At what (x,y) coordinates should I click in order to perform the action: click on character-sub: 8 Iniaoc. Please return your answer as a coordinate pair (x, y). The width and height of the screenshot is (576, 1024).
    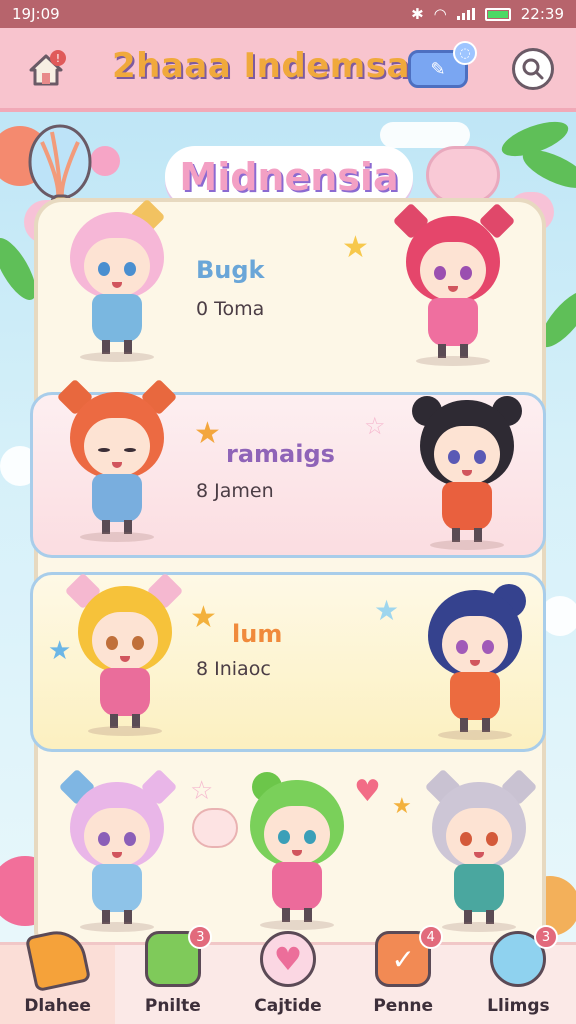
    Looking at the image, I should click on (233, 669).